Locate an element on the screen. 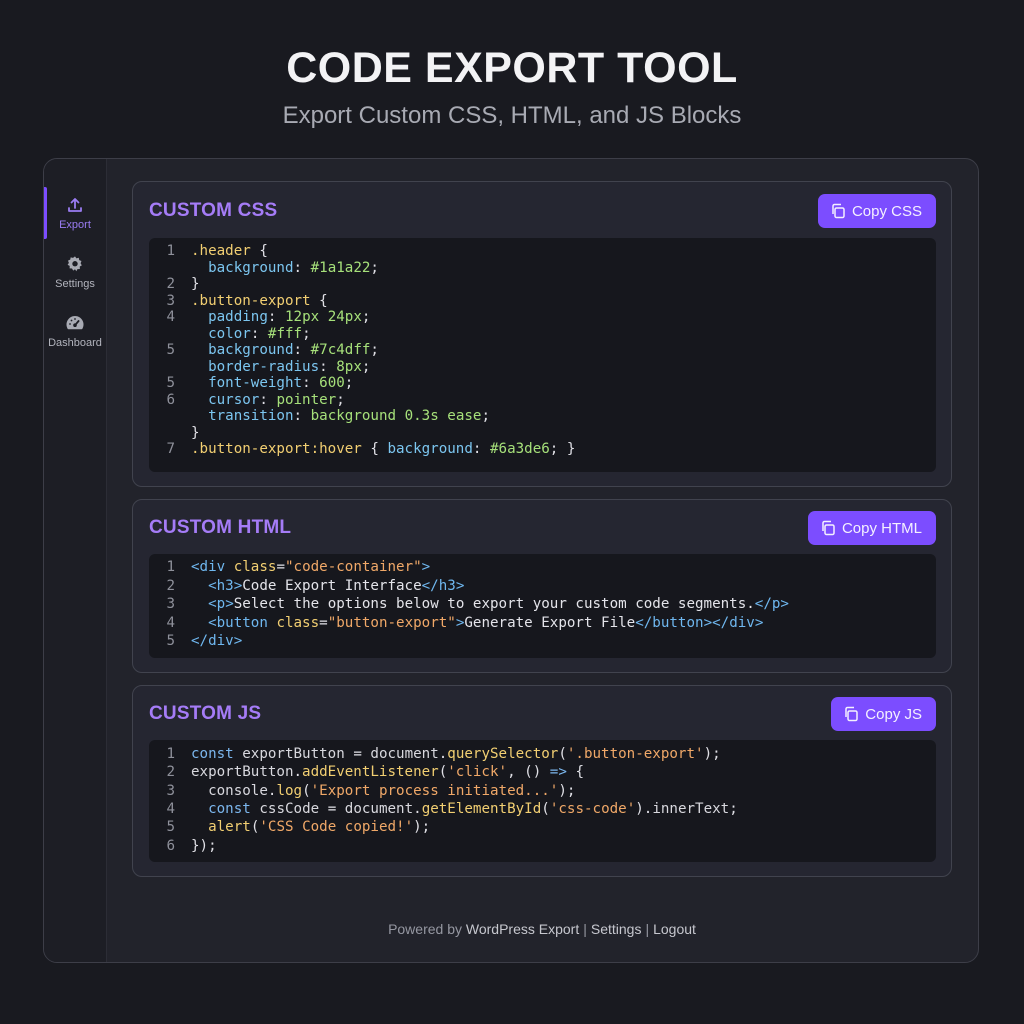  code-text: padding: 12px 24px; is located at coordinates (289, 317).